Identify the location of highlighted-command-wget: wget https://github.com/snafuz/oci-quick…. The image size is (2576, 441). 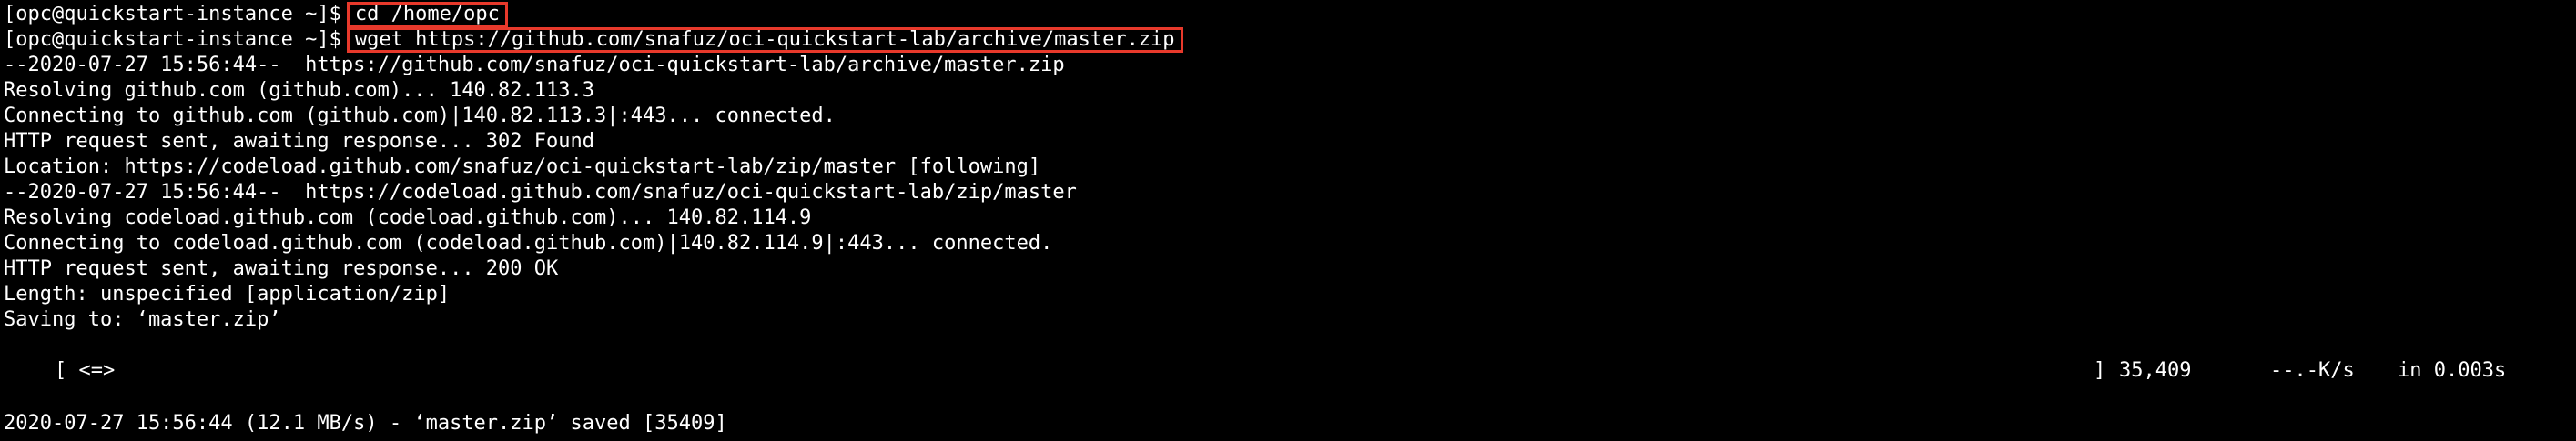
(764, 40).